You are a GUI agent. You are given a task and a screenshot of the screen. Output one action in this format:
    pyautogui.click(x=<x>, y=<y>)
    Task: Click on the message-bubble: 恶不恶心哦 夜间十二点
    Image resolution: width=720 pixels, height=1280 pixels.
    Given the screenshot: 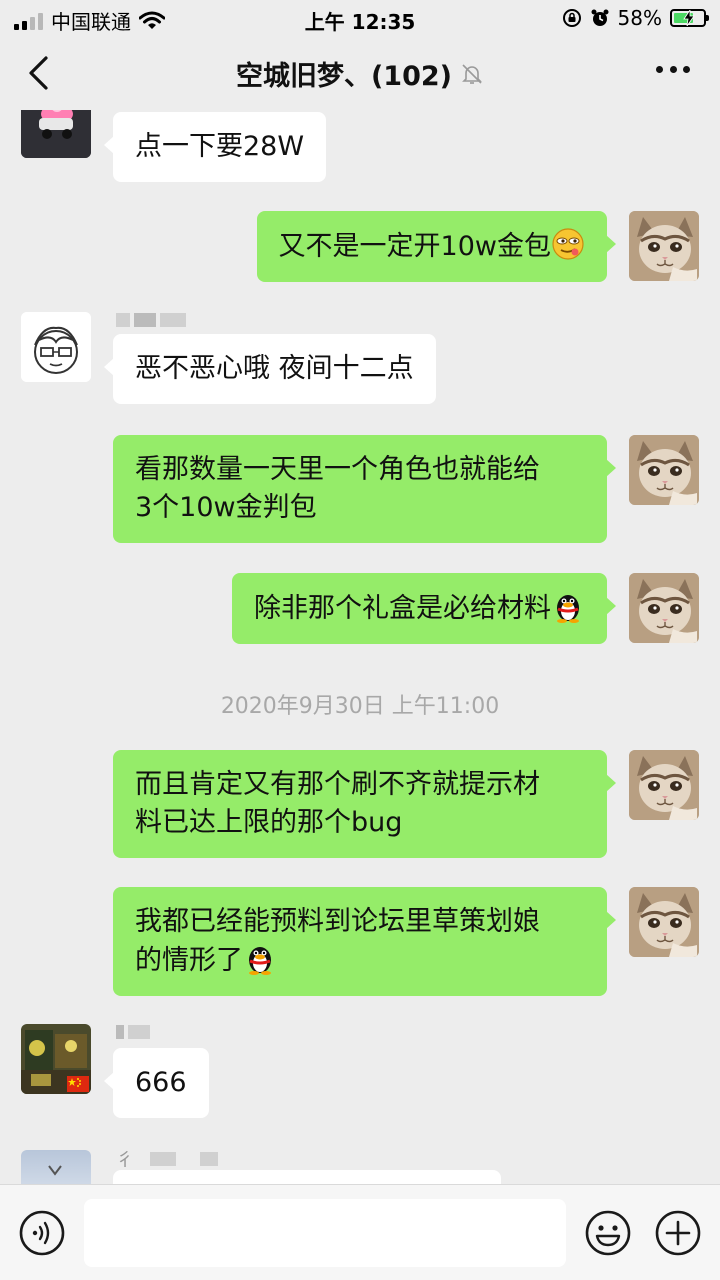 What is the action you would take?
    pyautogui.click(x=270, y=369)
    